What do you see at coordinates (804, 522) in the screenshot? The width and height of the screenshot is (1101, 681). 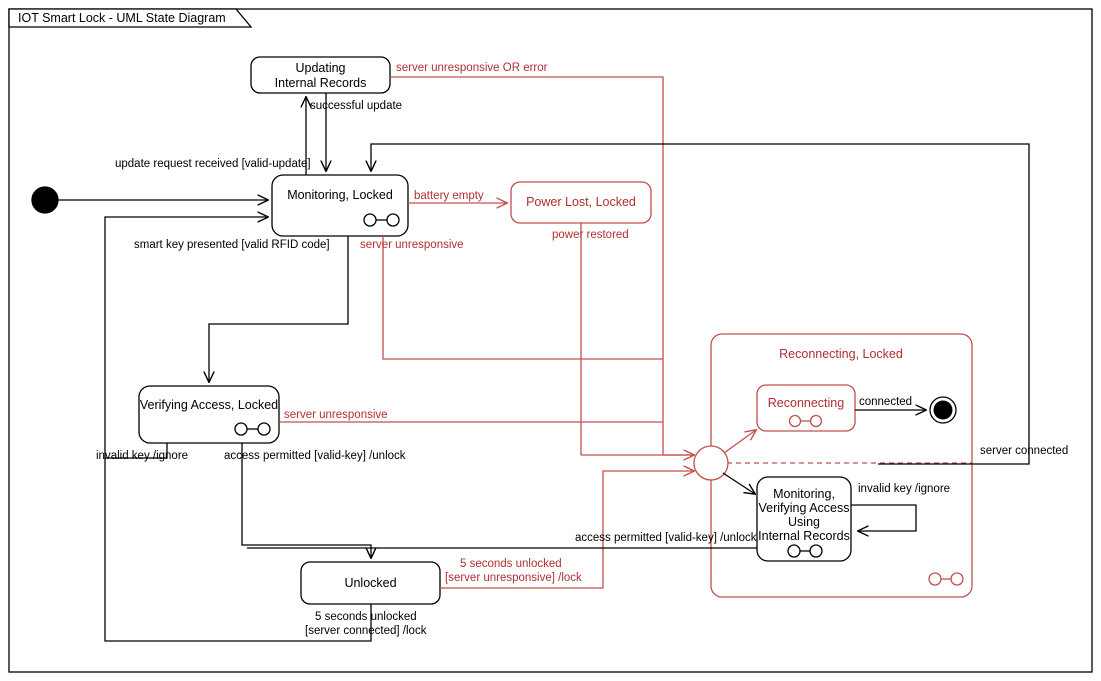 I see `substate-mv-label-line3: Using` at bounding box center [804, 522].